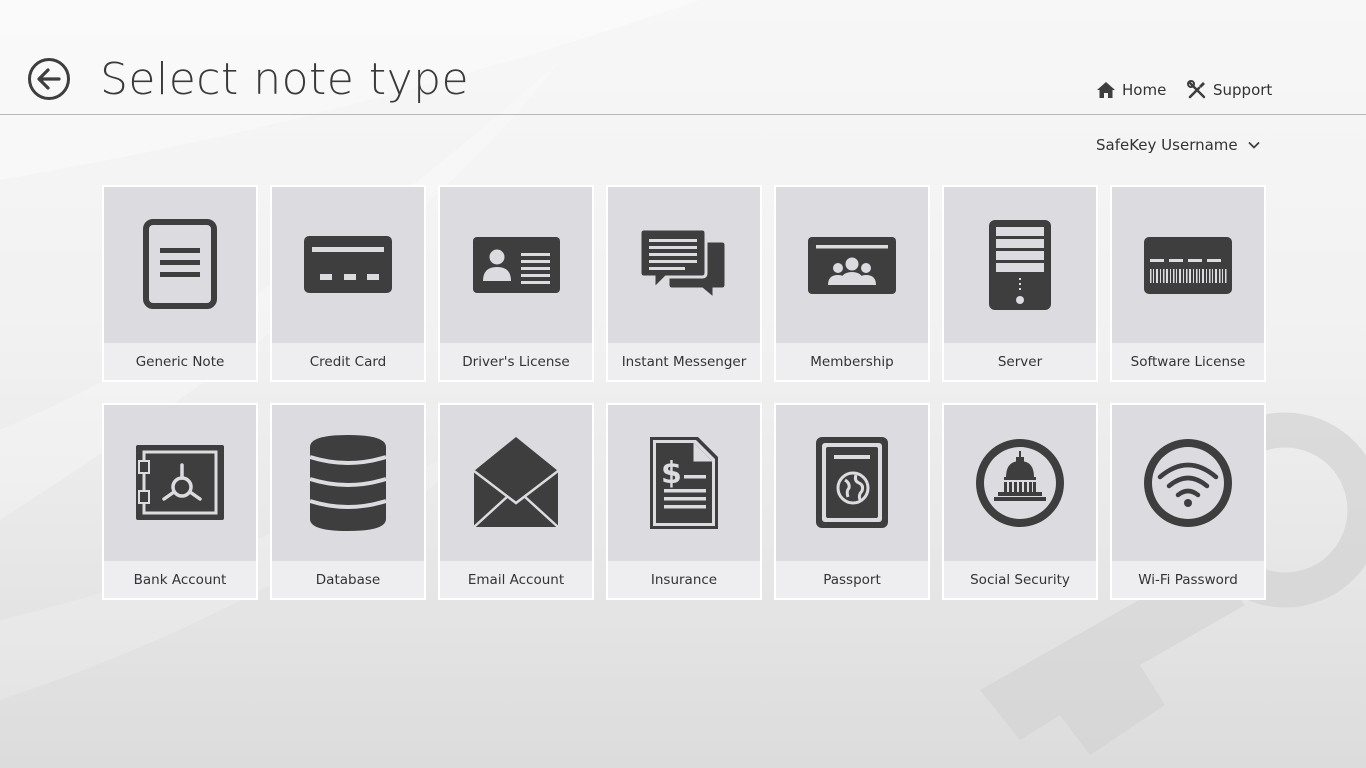 The width and height of the screenshot is (1366, 768). Describe the element at coordinates (1020, 265) in the screenshot. I see `server-icon` at that location.